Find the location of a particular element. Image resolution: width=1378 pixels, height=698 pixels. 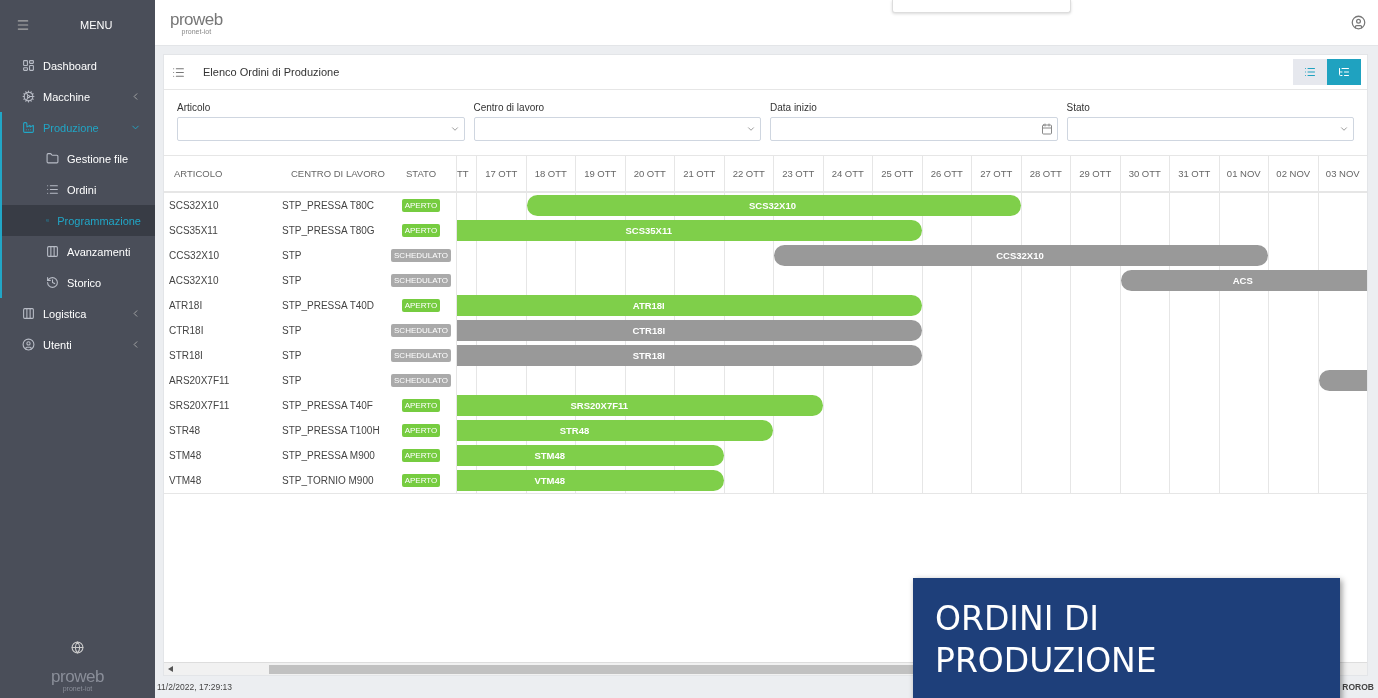

scroll-left-arrow-icon is located at coordinates (170, 669).